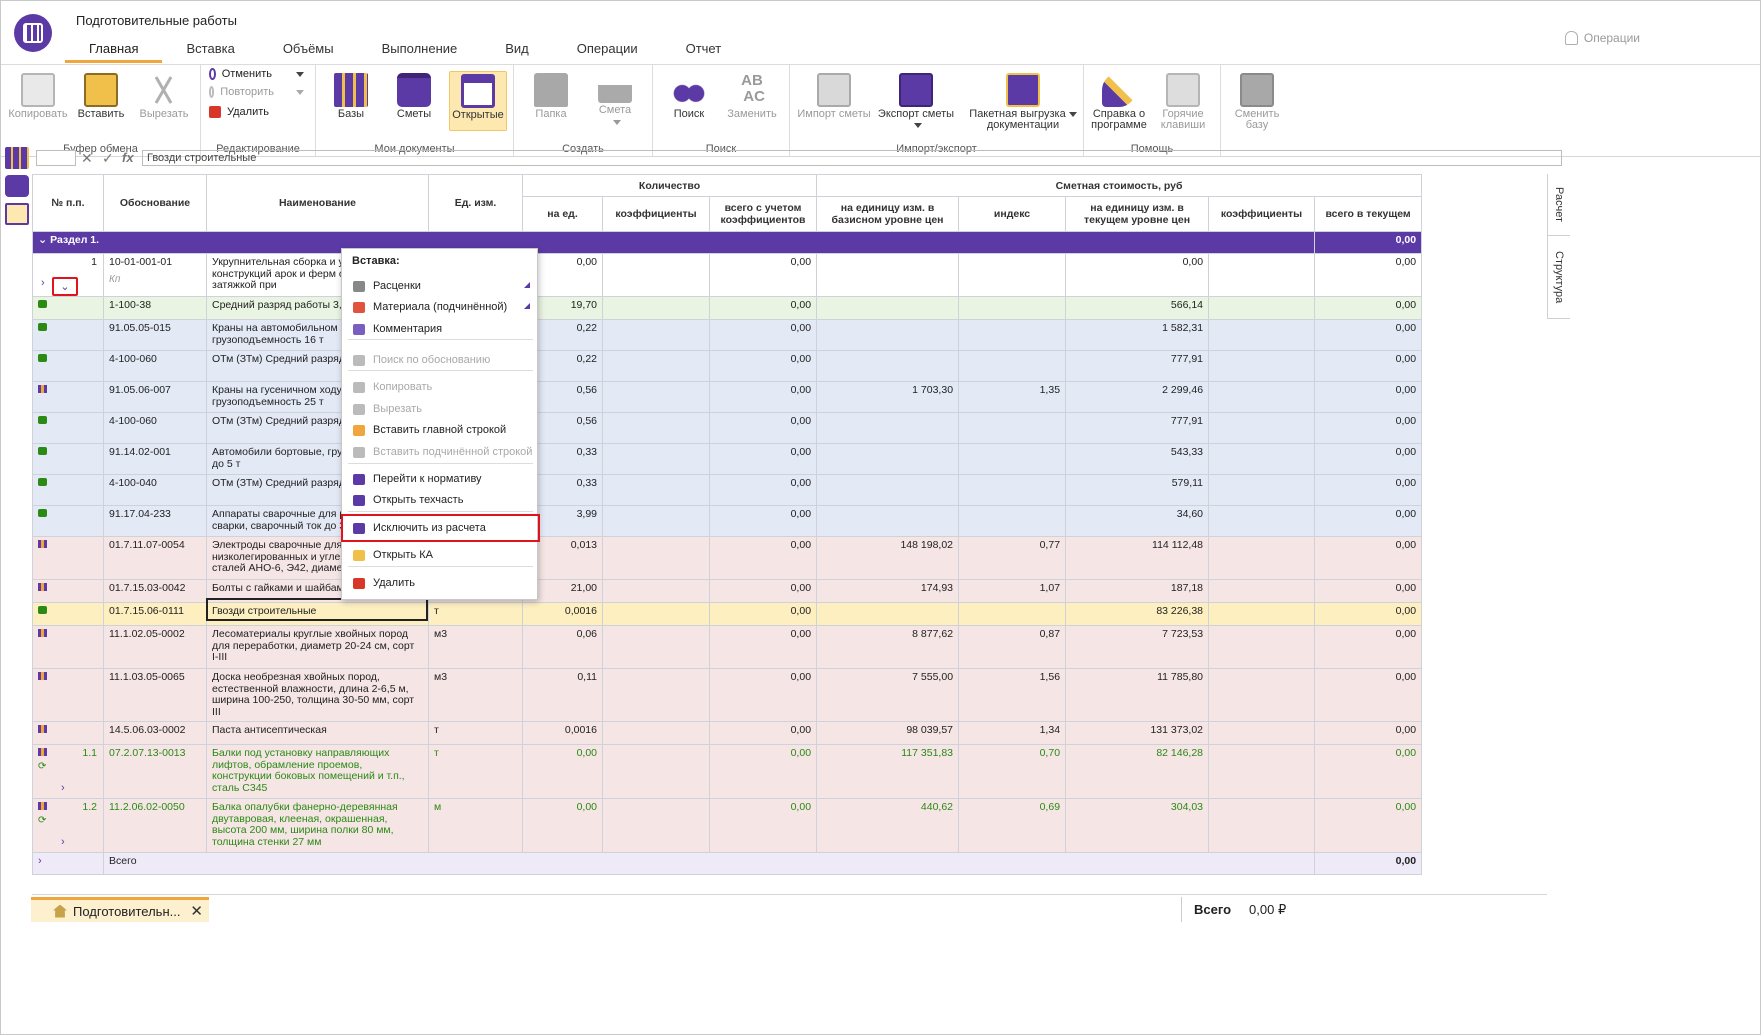 The width and height of the screenshot is (1761, 1035). What do you see at coordinates (155, 771) in the screenshot?
I see `cell-basis: 07.2.07.13-0013` at bounding box center [155, 771].